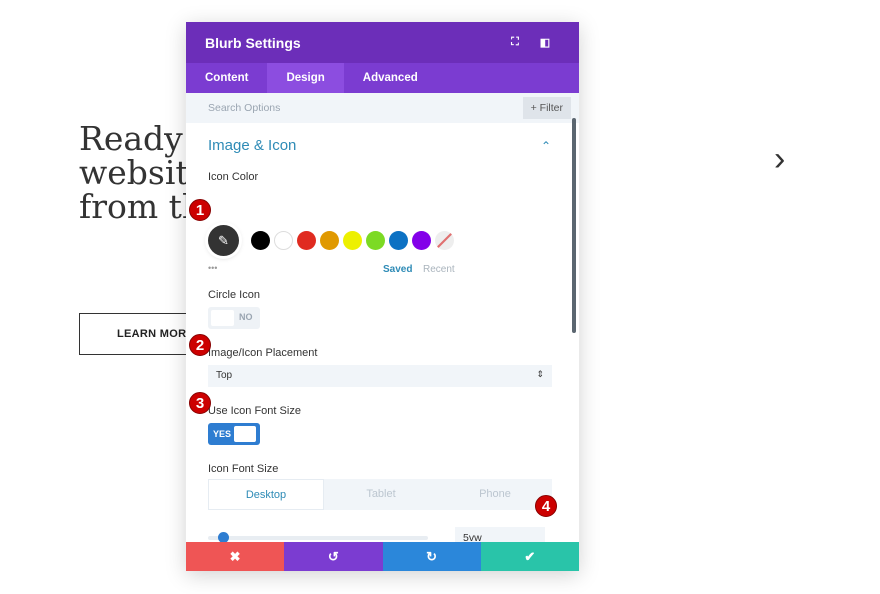 The height and width of the screenshot is (594, 880). I want to click on tab-design: Design, so click(305, 78).